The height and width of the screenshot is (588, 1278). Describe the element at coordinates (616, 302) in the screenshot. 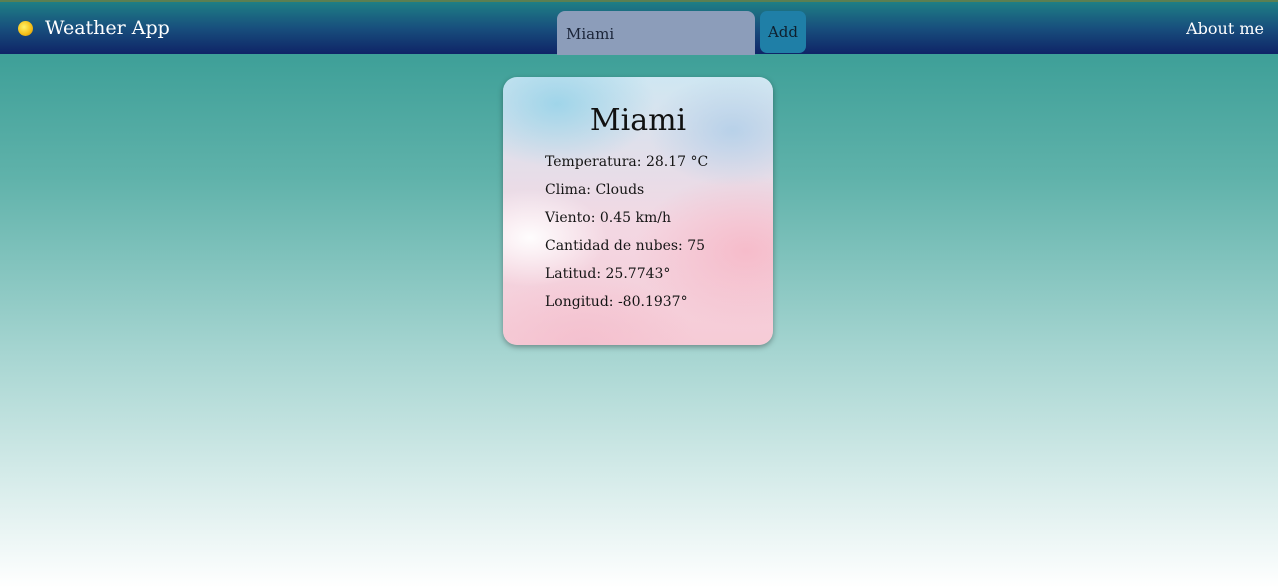

I see `longitude-value: Longitud: -80.1937°` at that location.